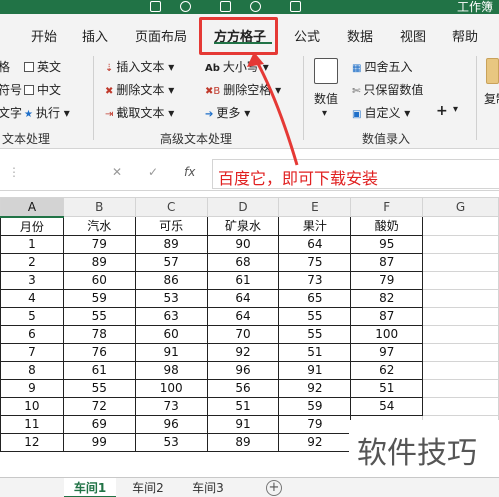 The height and width of the screenshot is (497, 499). I want to click on tab-home: 开始, so click(44, 35).